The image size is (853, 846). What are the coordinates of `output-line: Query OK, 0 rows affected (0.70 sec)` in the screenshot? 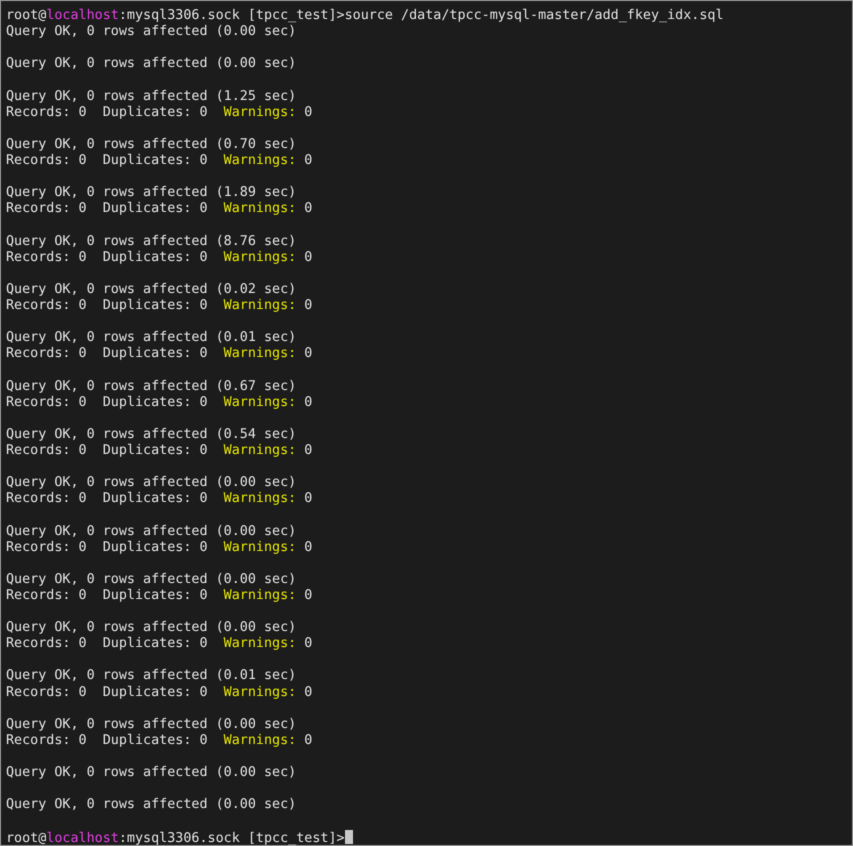 It's located at (151, 144).